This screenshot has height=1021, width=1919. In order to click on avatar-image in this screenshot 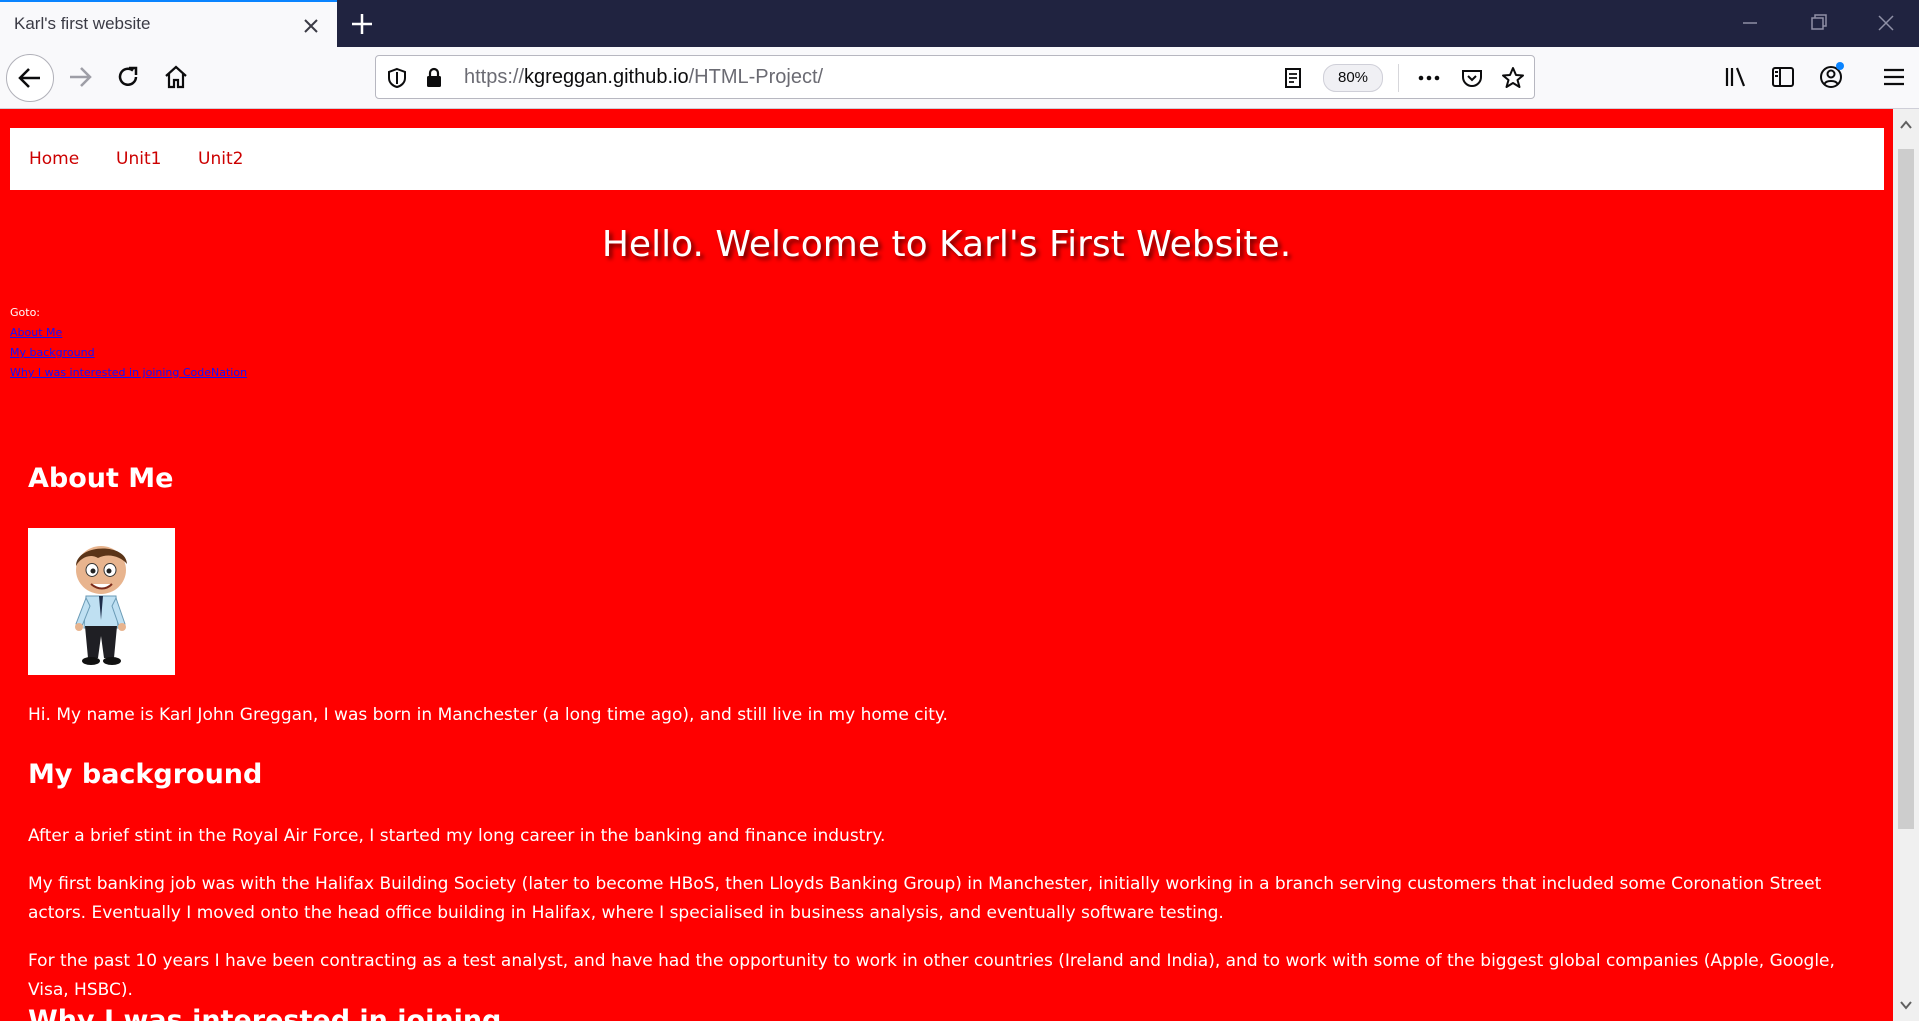, I will do `click(101, 601)`.